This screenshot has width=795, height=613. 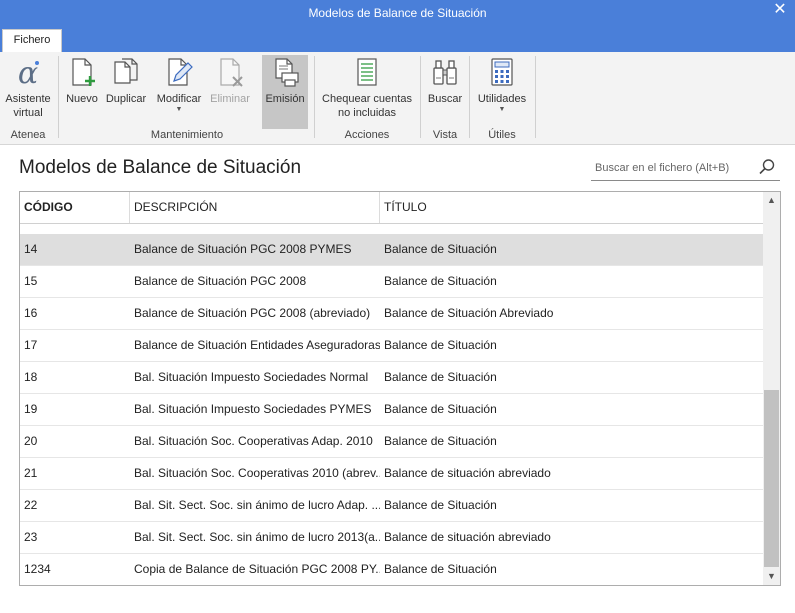 I want to click on column-header-titulo: TÍTULO, so click(x=571, y=207).